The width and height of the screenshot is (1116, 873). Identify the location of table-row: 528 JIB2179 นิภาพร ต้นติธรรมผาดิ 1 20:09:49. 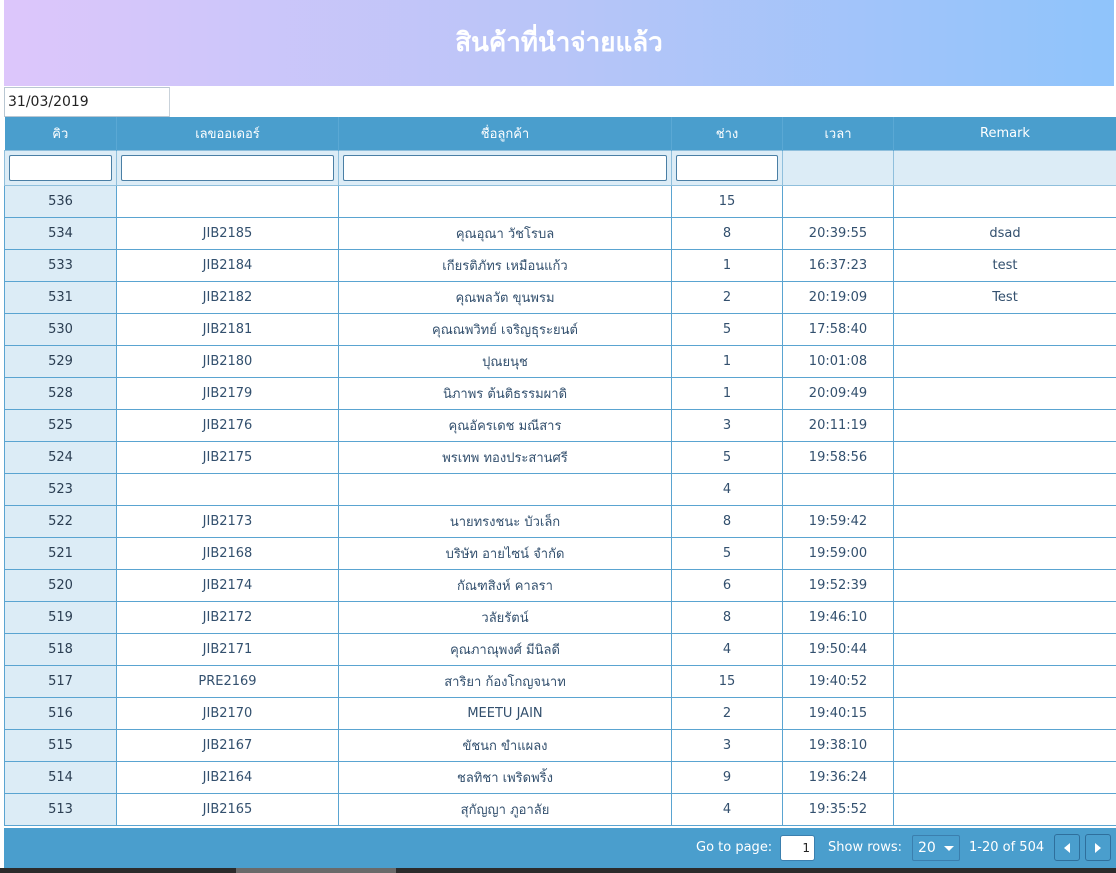
(560, 393).